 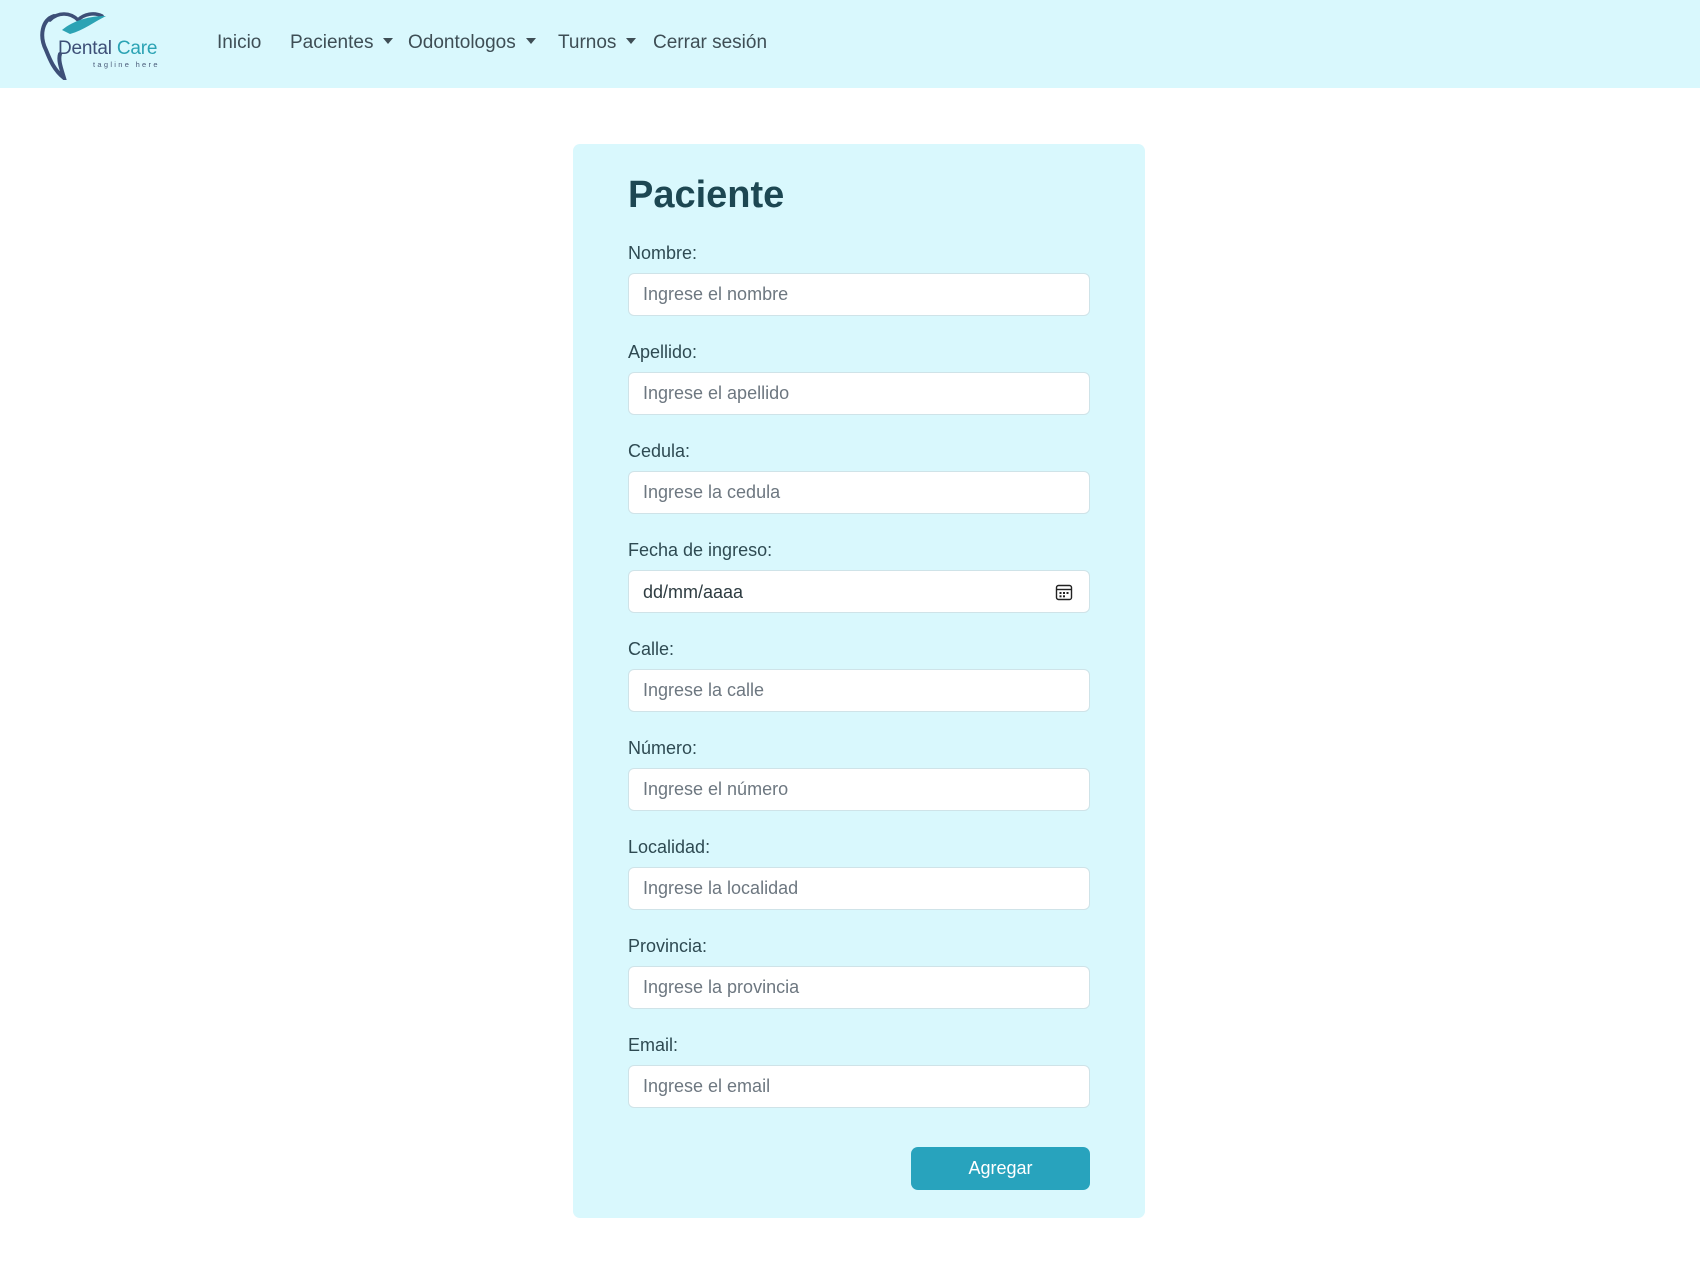 What do you see at coordinates (1000, 1168) in the screenshot?
I see `agregar-button: Agregar` at bounding box center [1000, 1168].